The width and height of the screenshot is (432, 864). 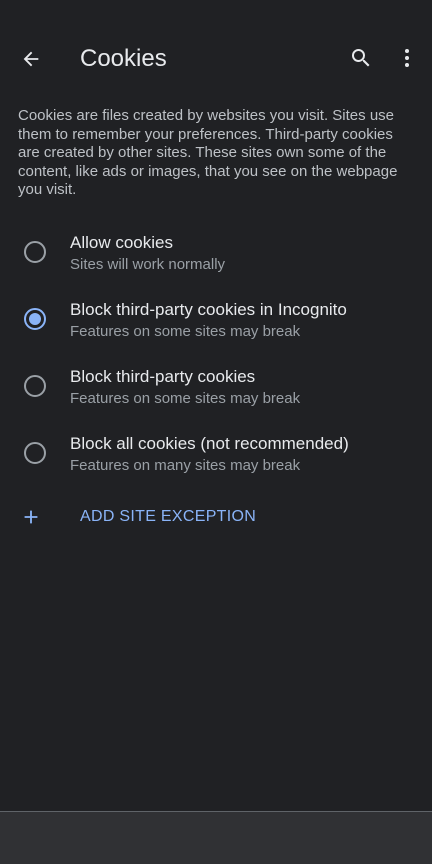 I want to click on more-vert-icon, so click(x=407, y=58).